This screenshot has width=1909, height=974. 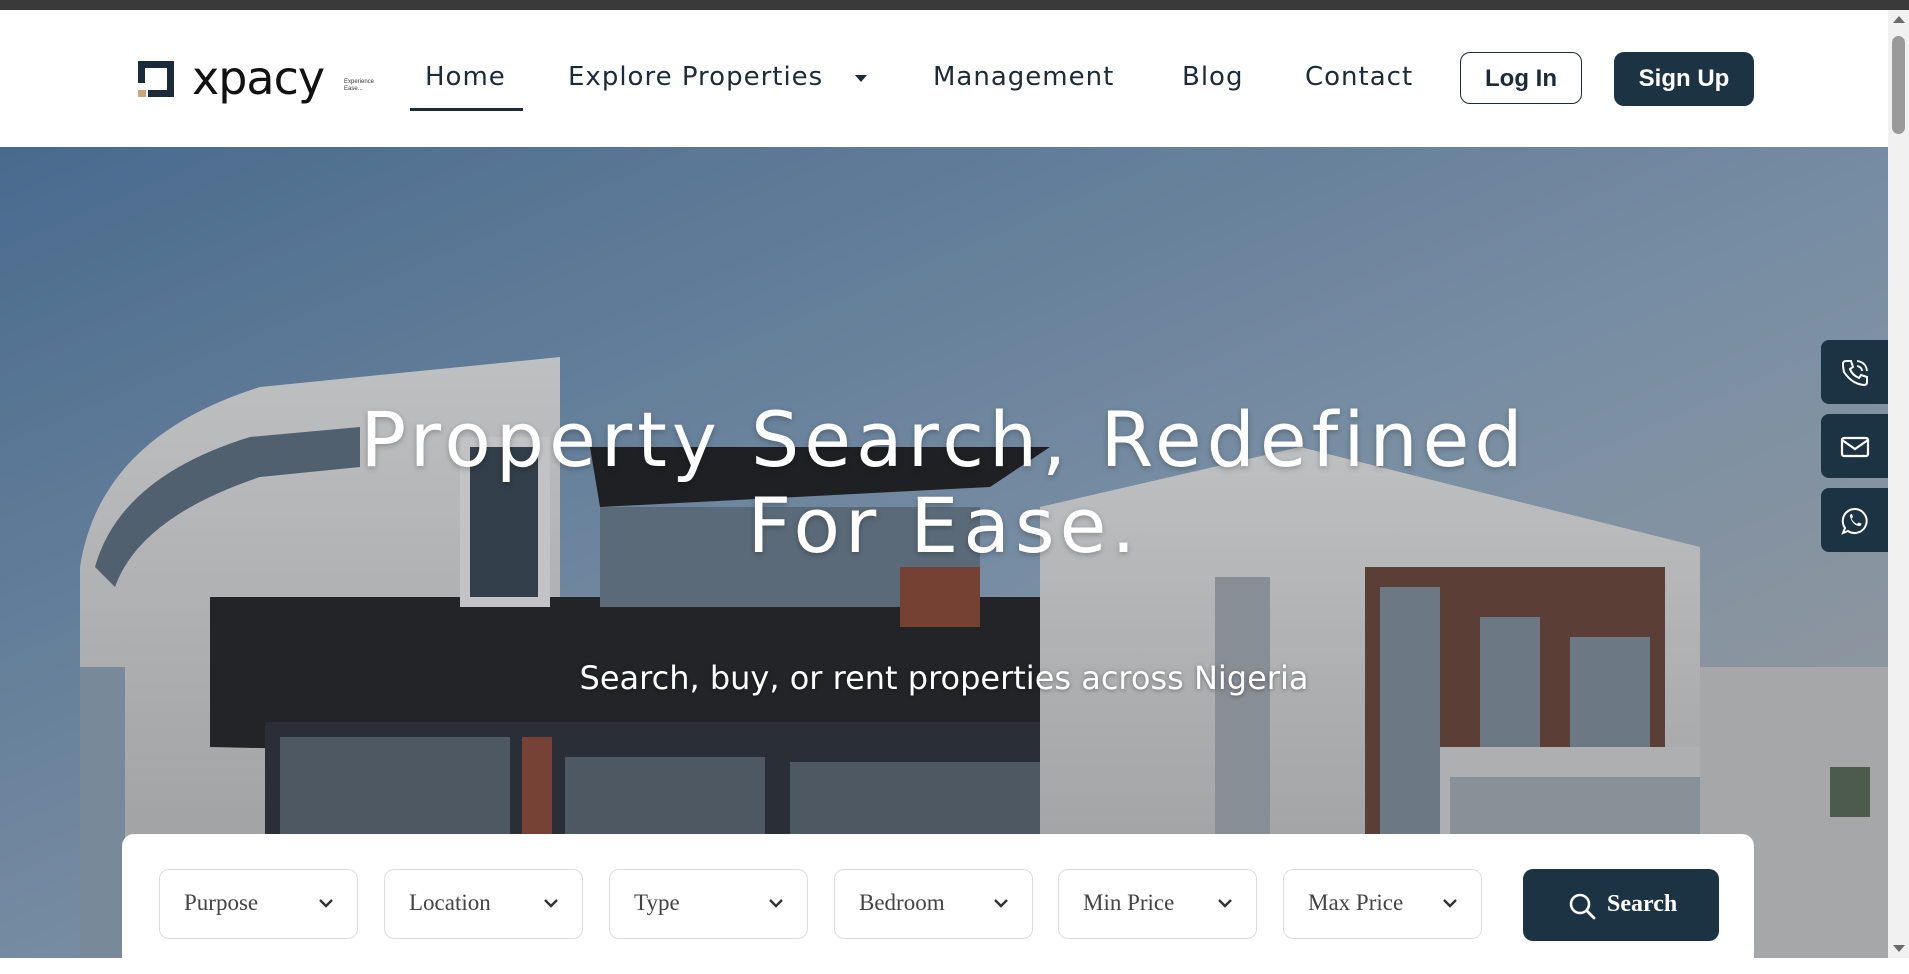 What do you see at coordinates (1898, 484) in the screenshot?
I see `page-scrollbar` at bounding box center [1898, 484].